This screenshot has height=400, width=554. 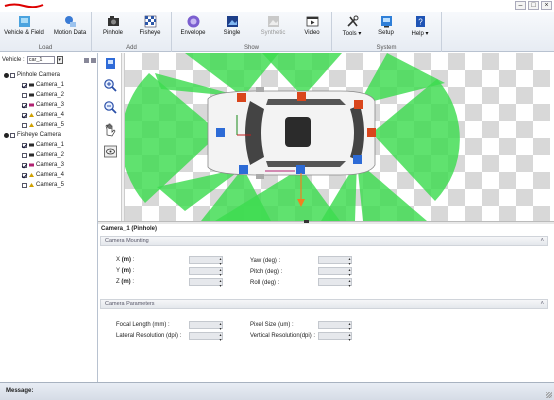 I want to click on resize-grip-icon, so click(x=549, y=395).